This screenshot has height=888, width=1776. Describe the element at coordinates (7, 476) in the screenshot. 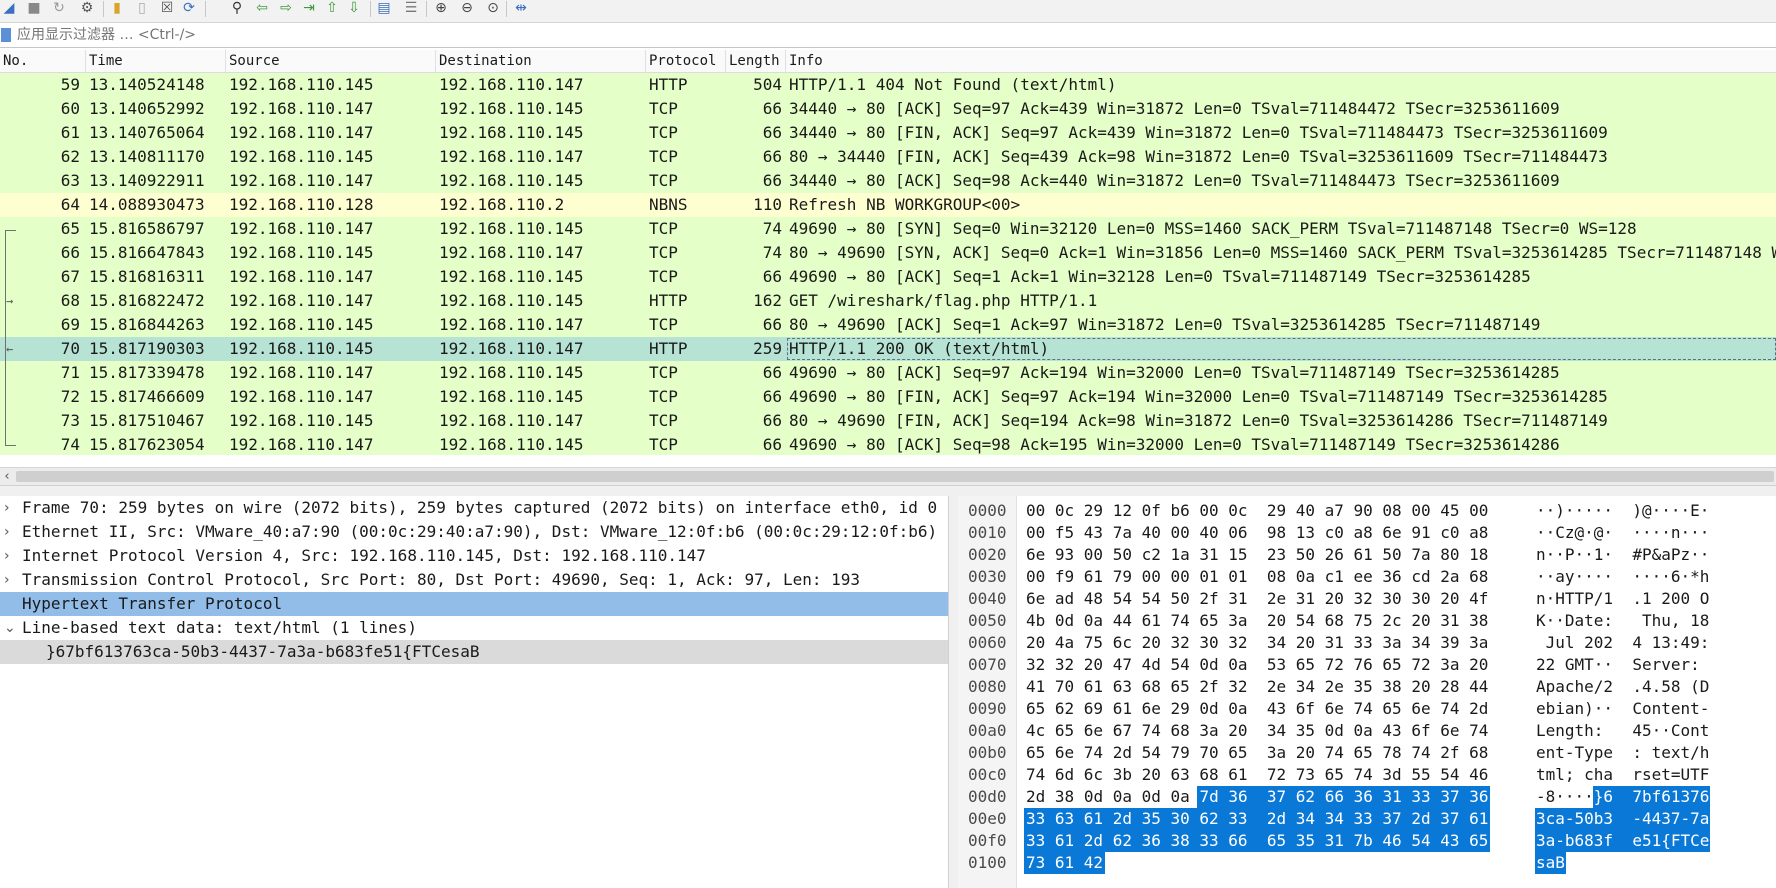

I see `scroll-left-icon: ‹` at that location.